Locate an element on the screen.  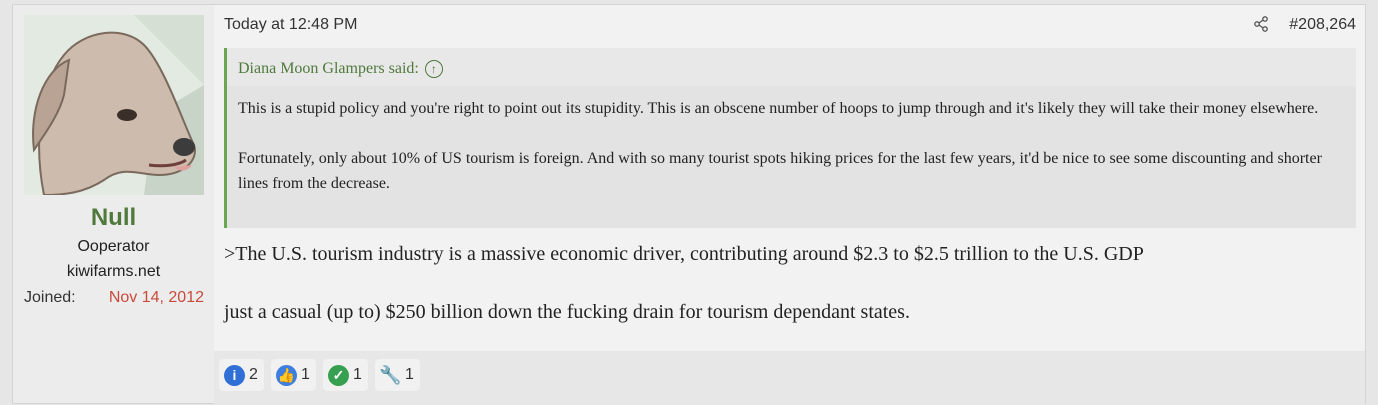
user-title: Ooperator is located at coordinates (113, 246).